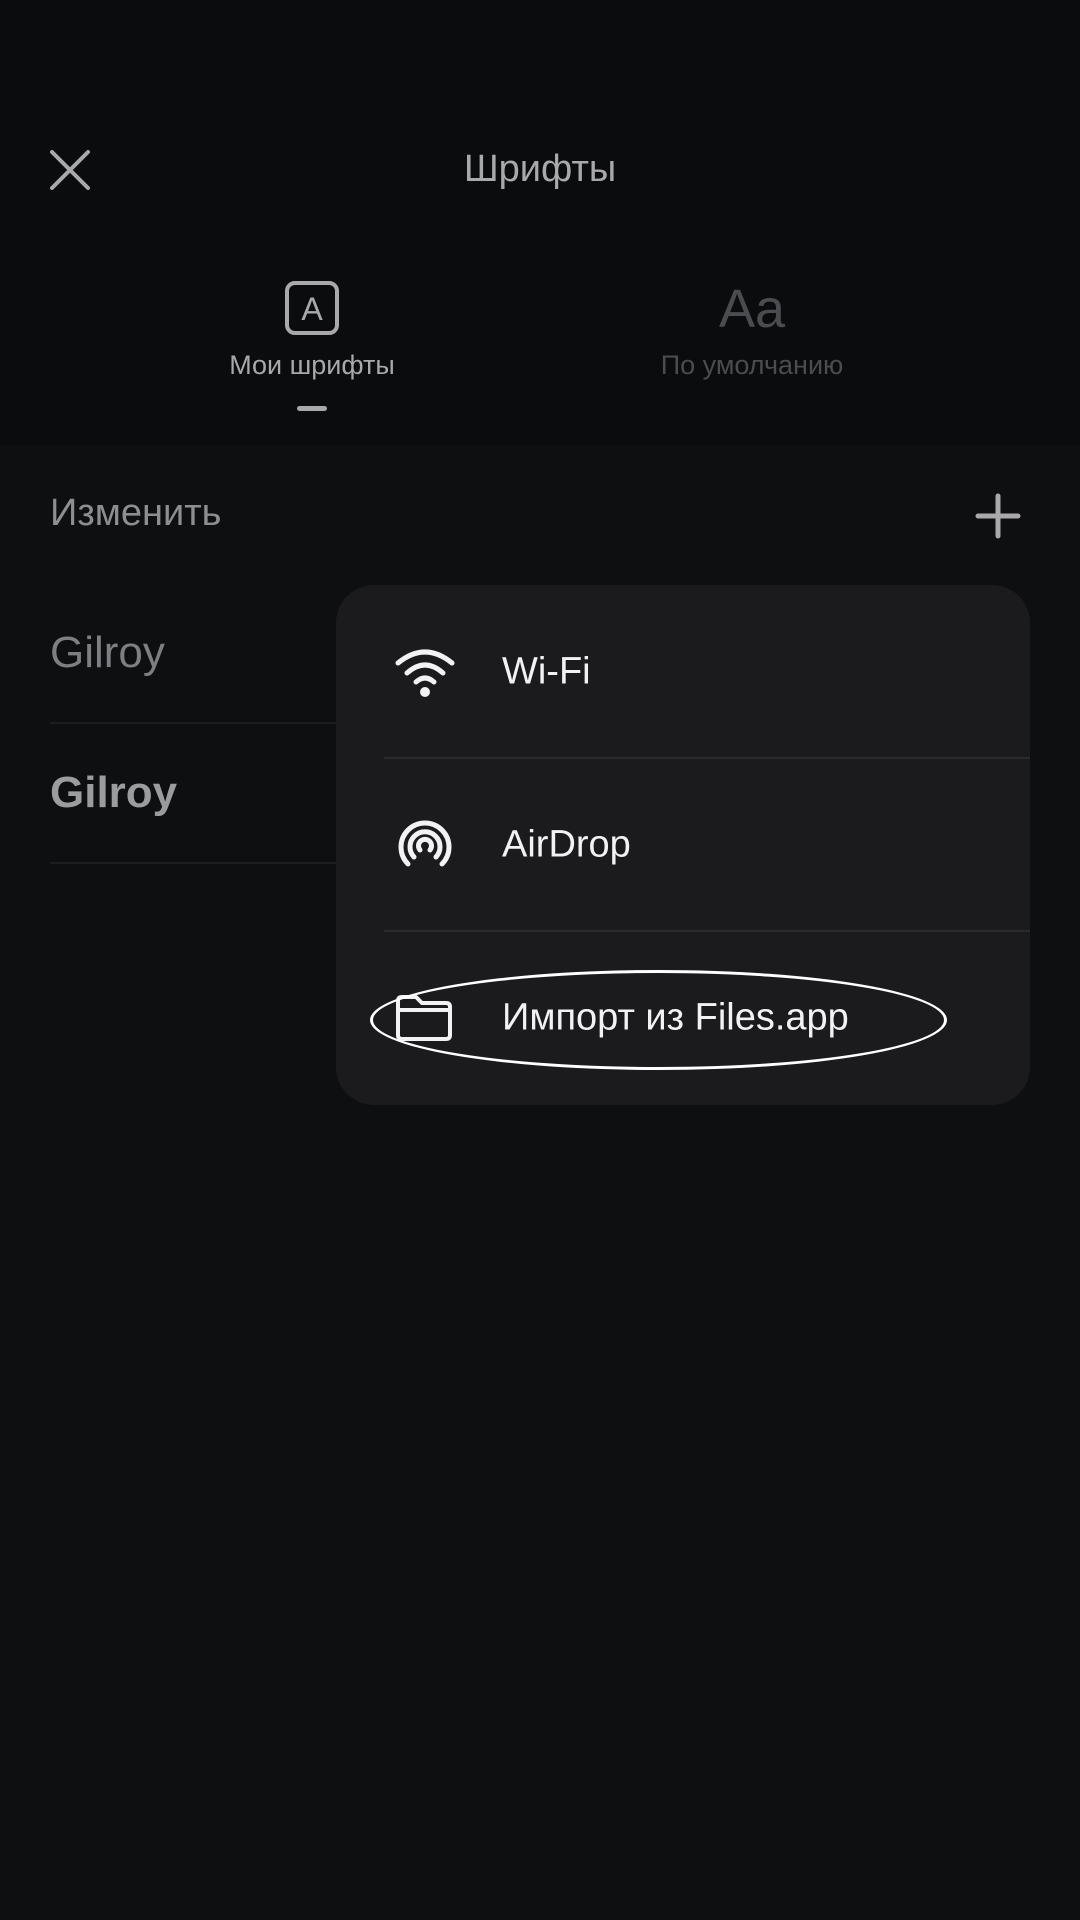  What do you see at coordinates (424, 1017) in the screenshot?
I see `folder-icon` at bounding box center [424, 1017].